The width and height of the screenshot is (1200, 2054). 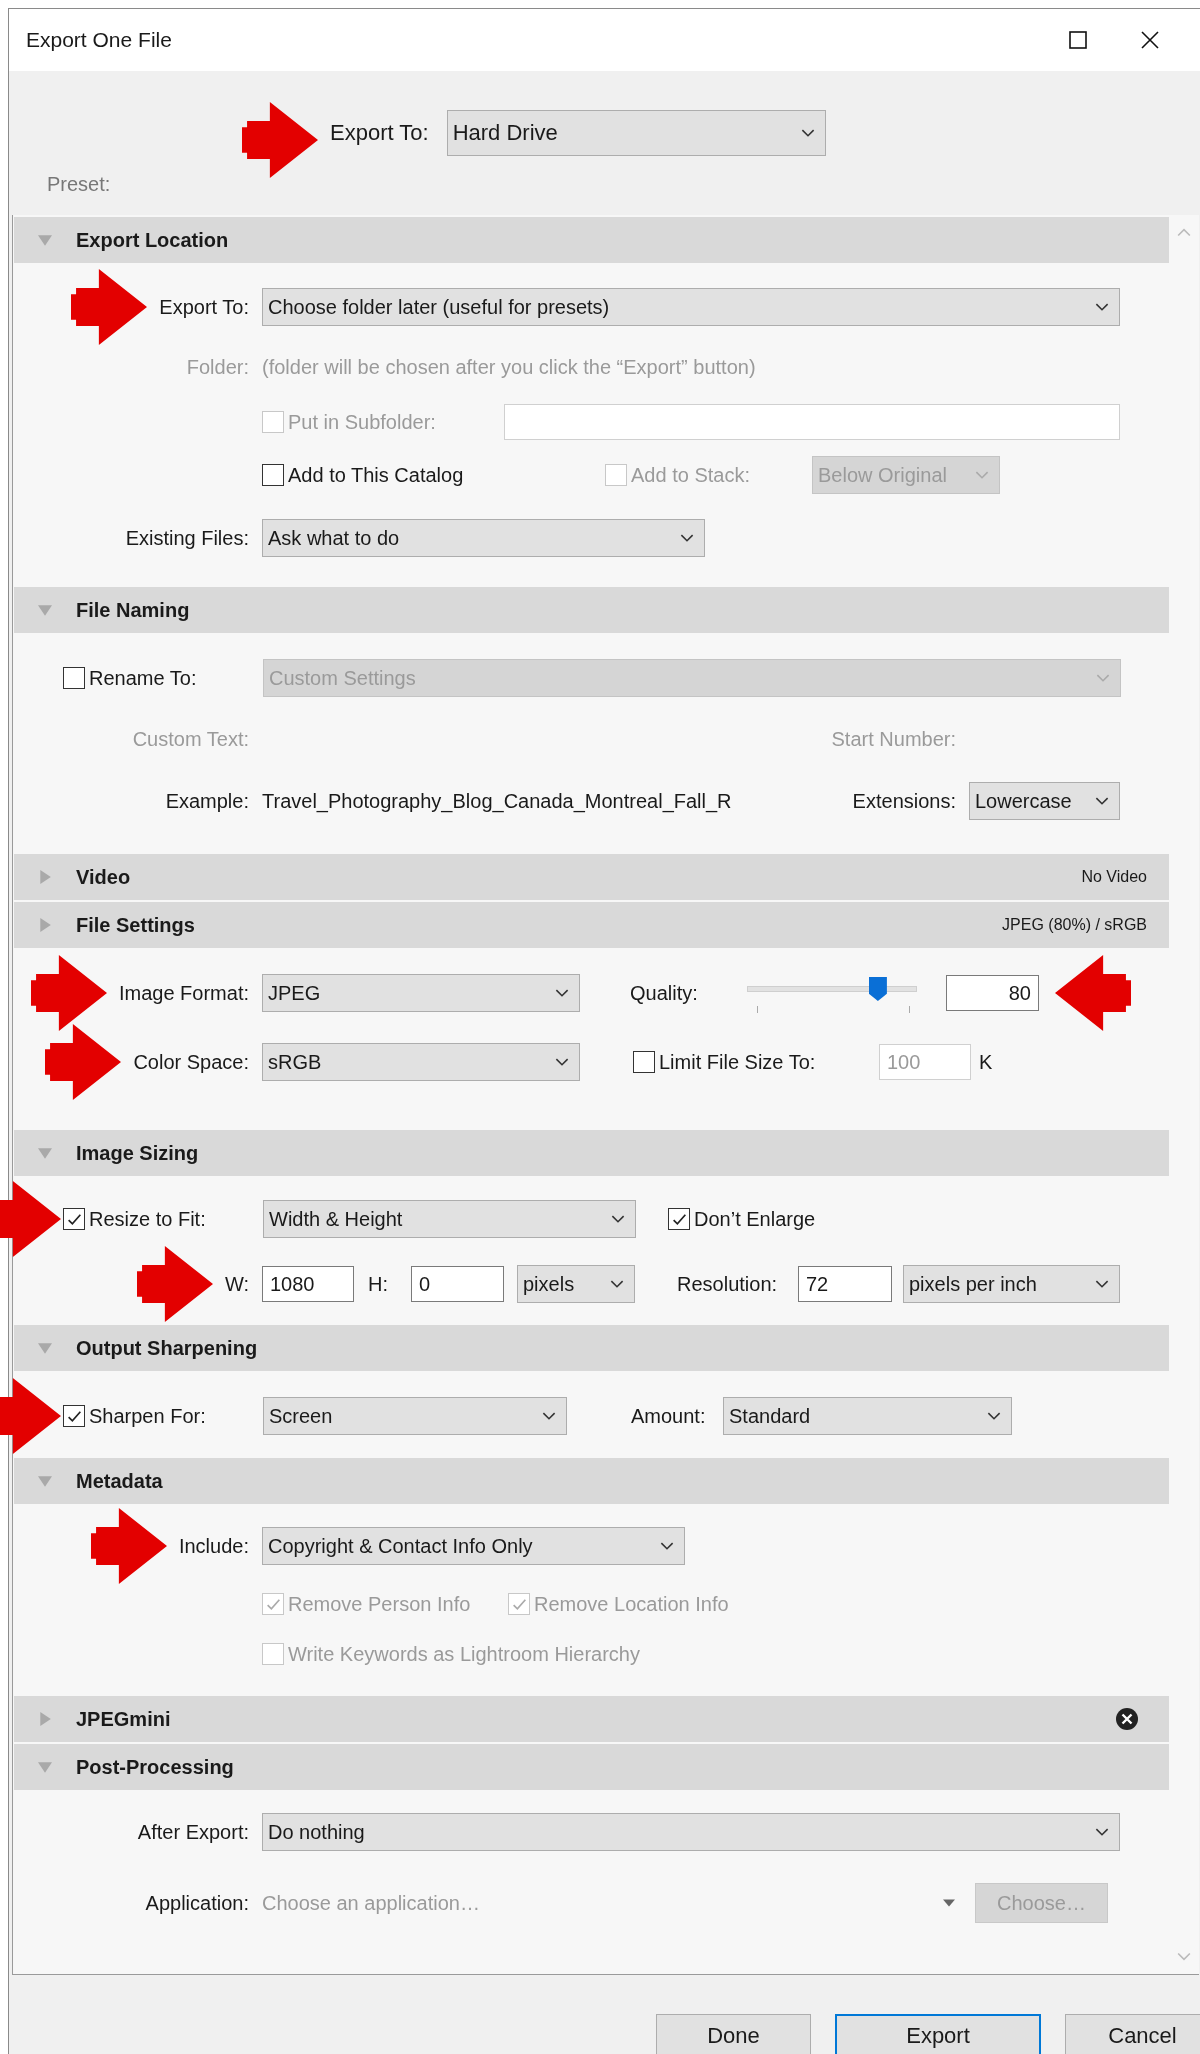 What do you see at coordinates (591, 610) in the screenshot?
I see `section-header: File Naming` at bounding box center [591, 610].